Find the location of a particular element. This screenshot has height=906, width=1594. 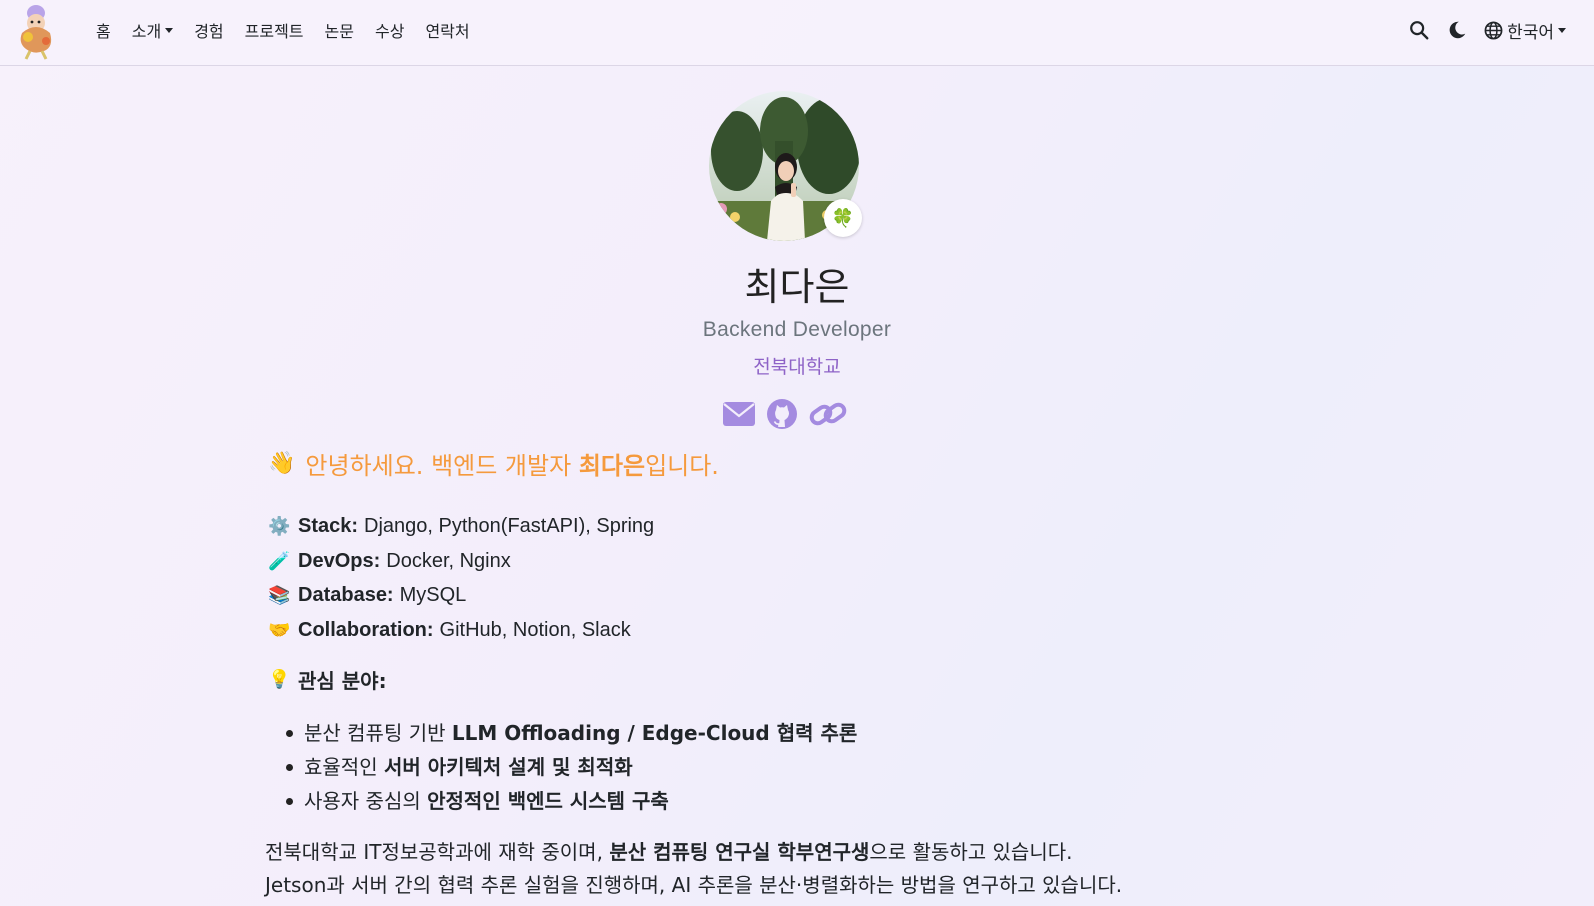

github-icon is located at coordinates (782, 416).